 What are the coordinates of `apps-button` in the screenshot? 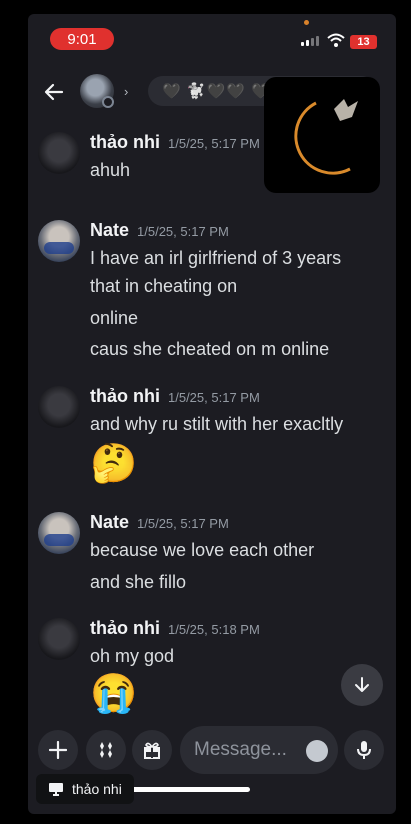 It's located at (106, 750).